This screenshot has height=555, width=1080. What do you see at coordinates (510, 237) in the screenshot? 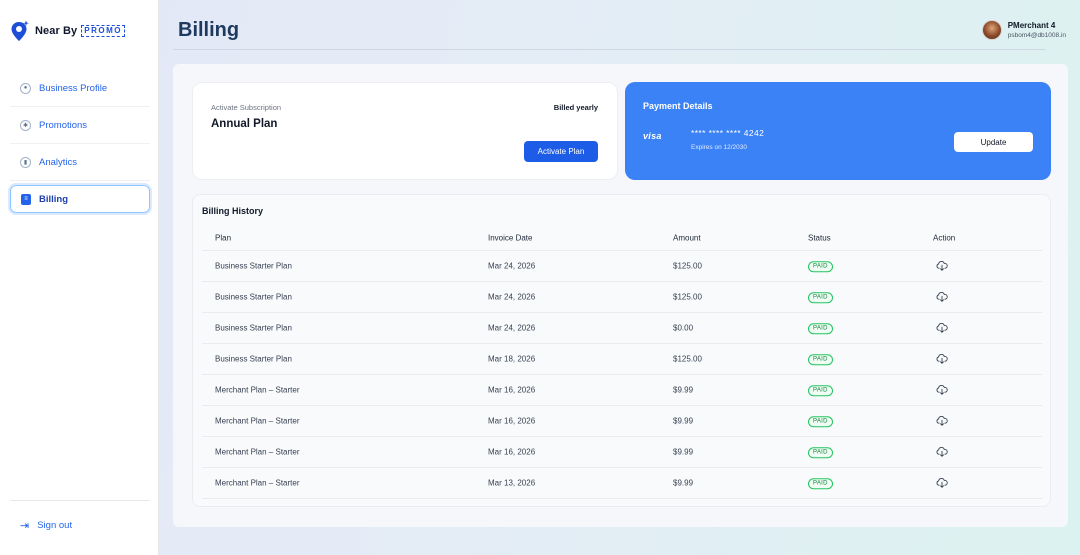
I see `column-header-invoice-date: Invoice Date` at bounding box center [510, 237].